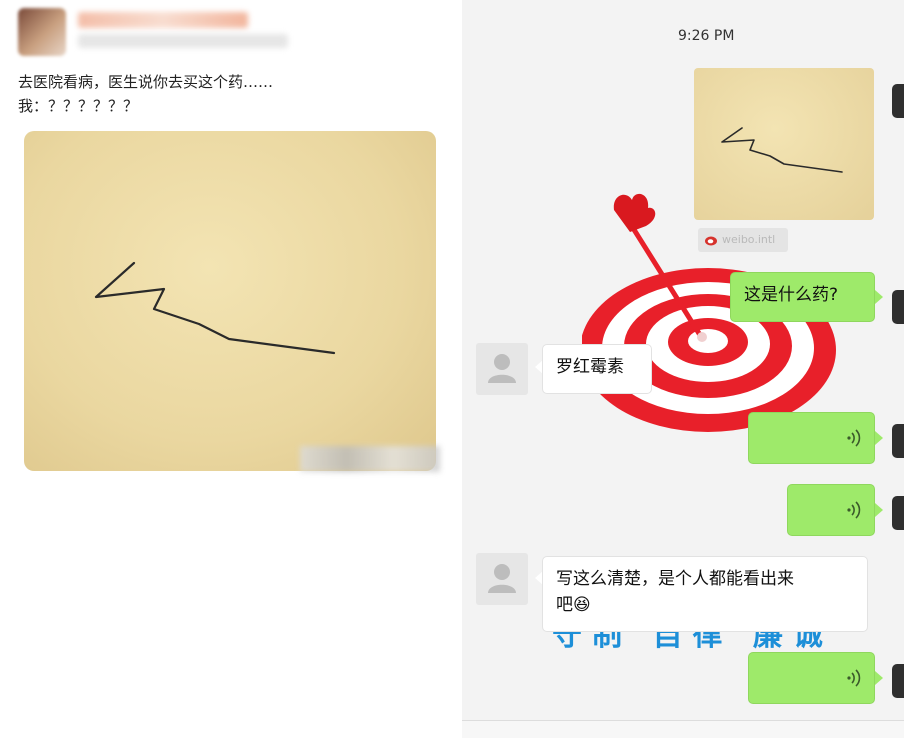 The height and width of the screenshot is (738, 904). I want to click on received-message-2-line2: 吧😆, so click(573, 605).